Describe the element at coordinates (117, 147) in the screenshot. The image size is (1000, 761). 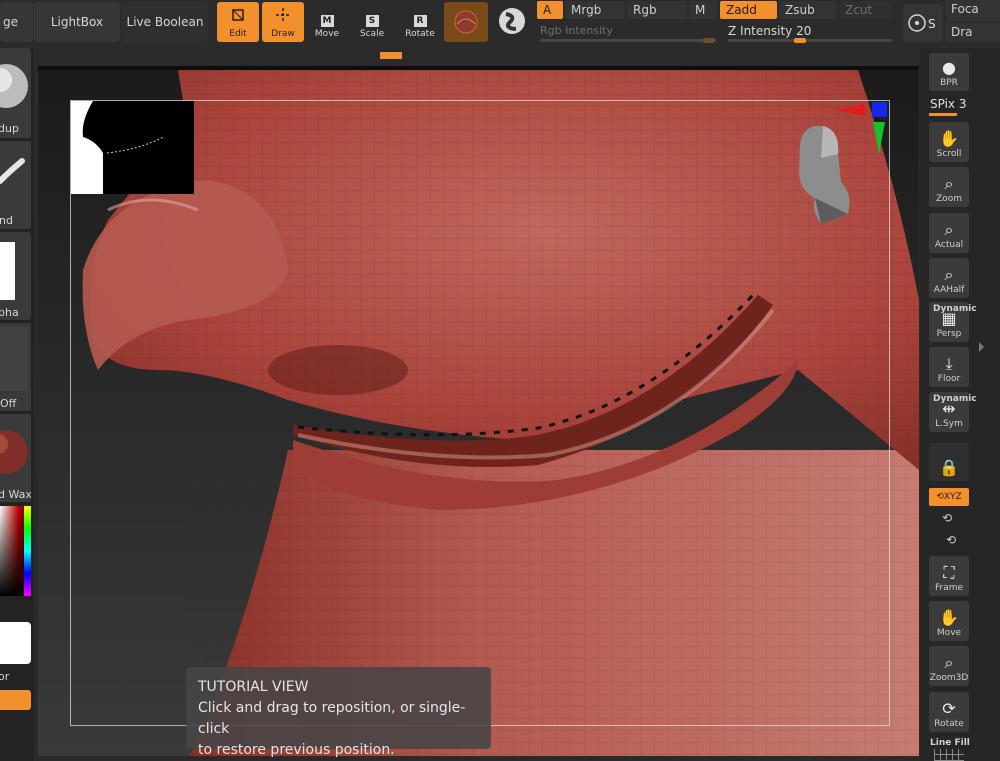
I see `thumbnail-silhouette` at that location.